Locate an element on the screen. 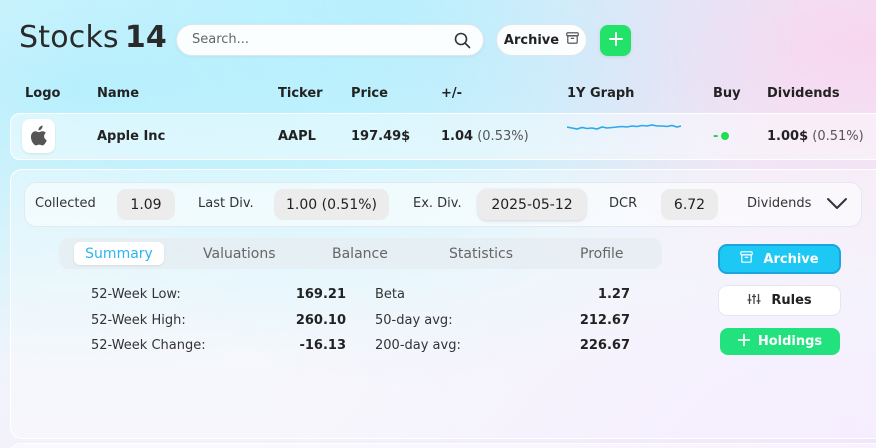 The height and width of the screenshot is (448, 876). search-input is located at coordinates (317, 39).